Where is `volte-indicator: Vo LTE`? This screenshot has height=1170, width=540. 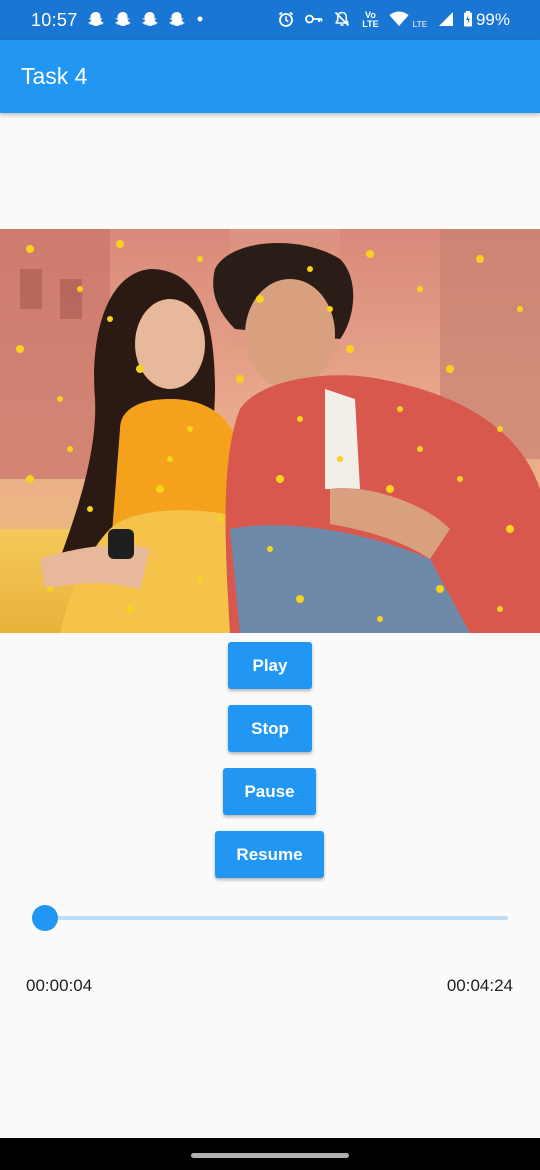 volte-indicator: Vo LTE is located at coordinates (370, 19).